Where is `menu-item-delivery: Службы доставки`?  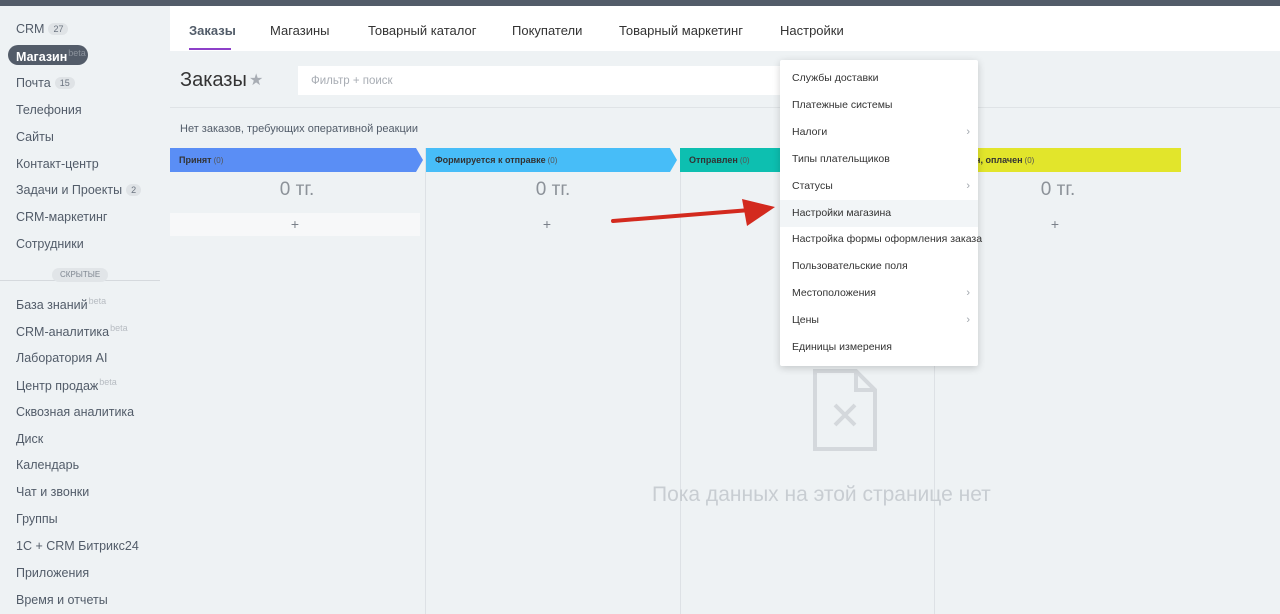 menu-item-delivery: Службы доставки is located at coordinates (879, 78).